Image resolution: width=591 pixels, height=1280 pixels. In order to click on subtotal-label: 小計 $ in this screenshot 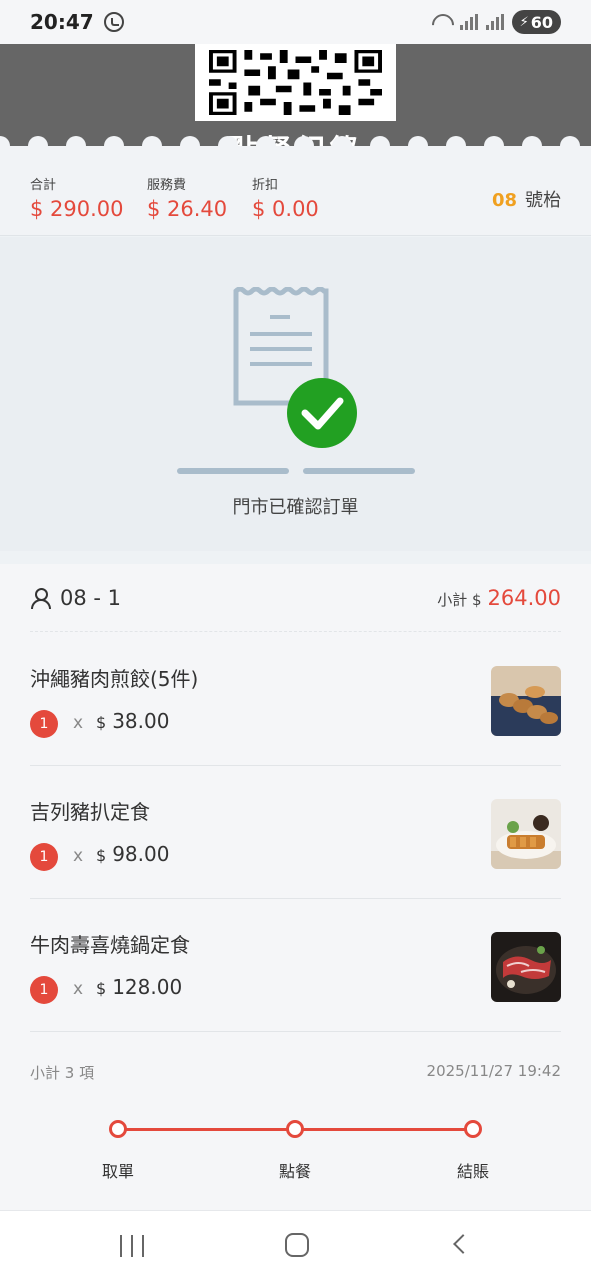, I will do `click(459, 599)`.